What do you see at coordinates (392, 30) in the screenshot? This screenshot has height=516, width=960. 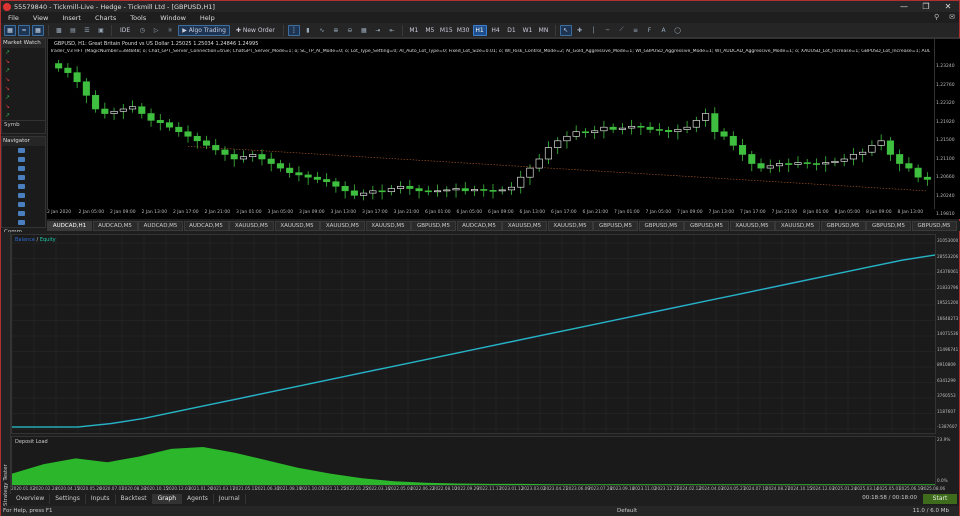 I see `chart-shift-icon: ⇤` at bounding box center [392, 30].